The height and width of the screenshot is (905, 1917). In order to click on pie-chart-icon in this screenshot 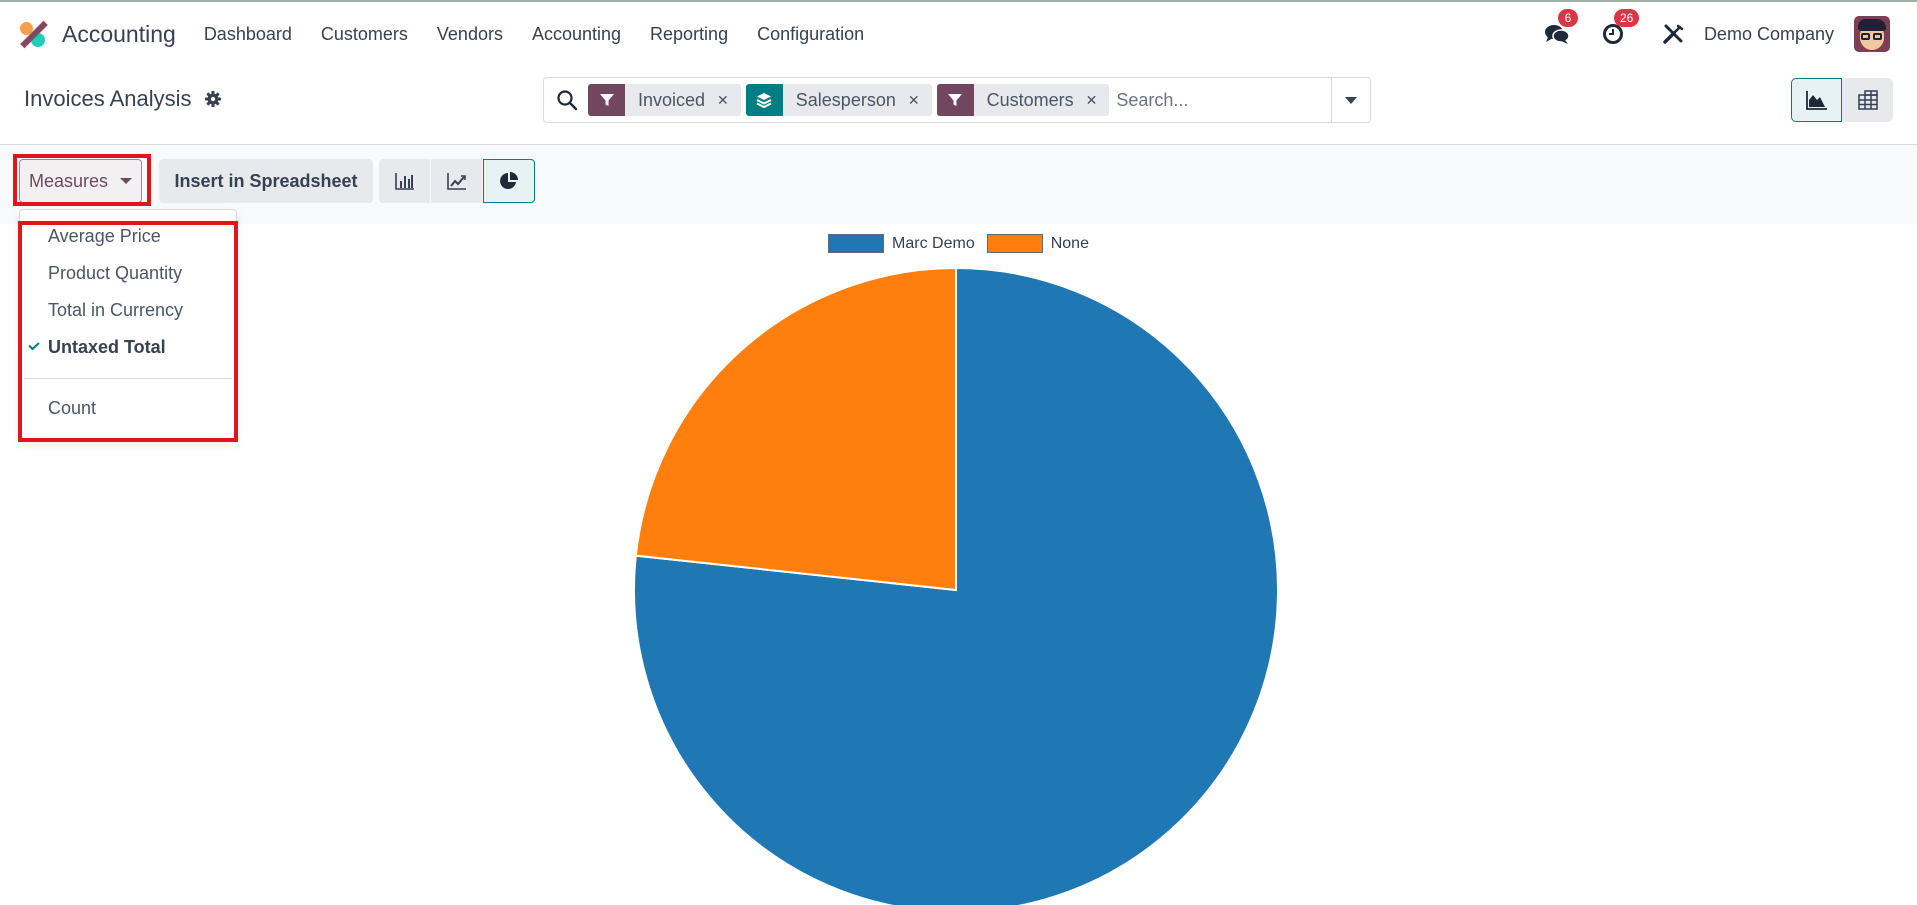, I will do `click(509, 180)`.